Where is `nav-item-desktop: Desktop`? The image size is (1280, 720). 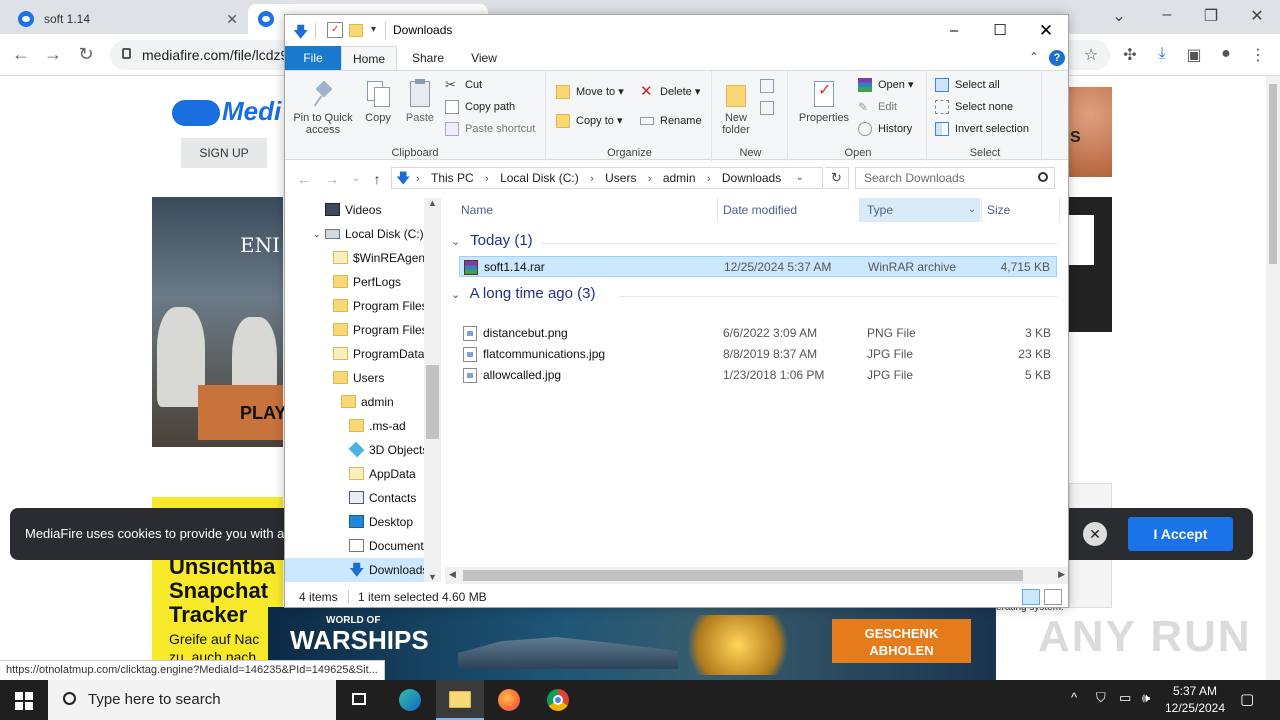 nav-item-desktop: Desktop is located at coordinates (354, 522).